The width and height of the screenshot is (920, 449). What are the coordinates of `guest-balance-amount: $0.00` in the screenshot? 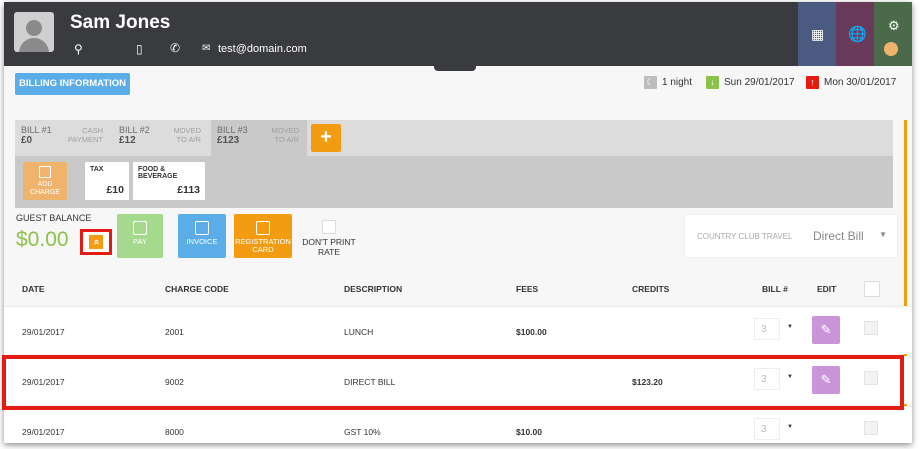 It's located at (42, 239).